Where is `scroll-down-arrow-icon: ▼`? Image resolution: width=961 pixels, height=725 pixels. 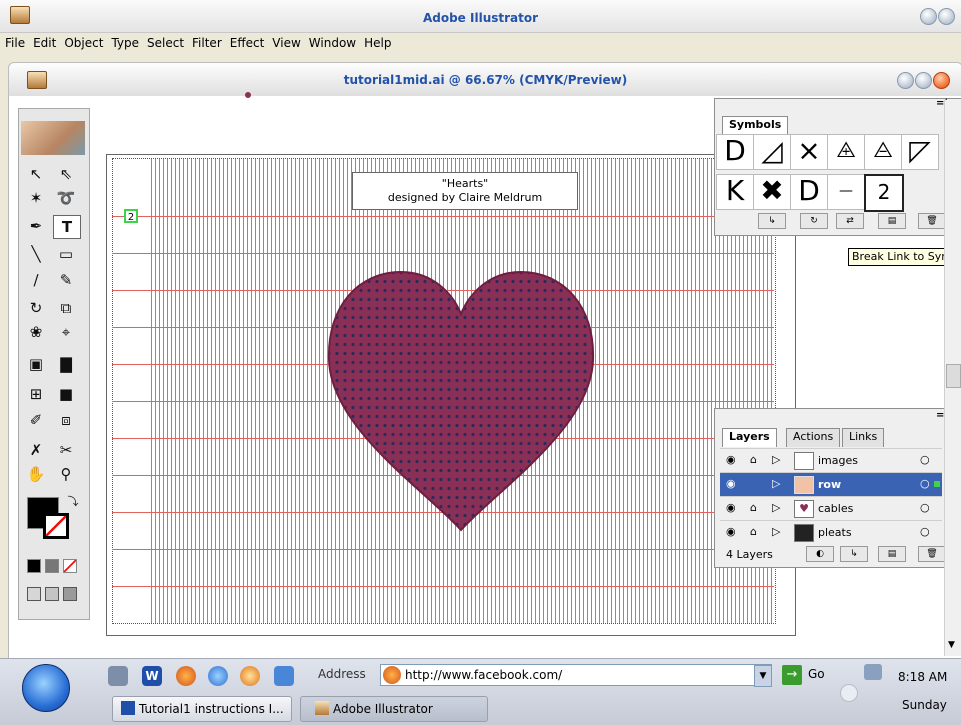
scroll-down-arrow-icon: ▼ is located at coordinates (951, 645).